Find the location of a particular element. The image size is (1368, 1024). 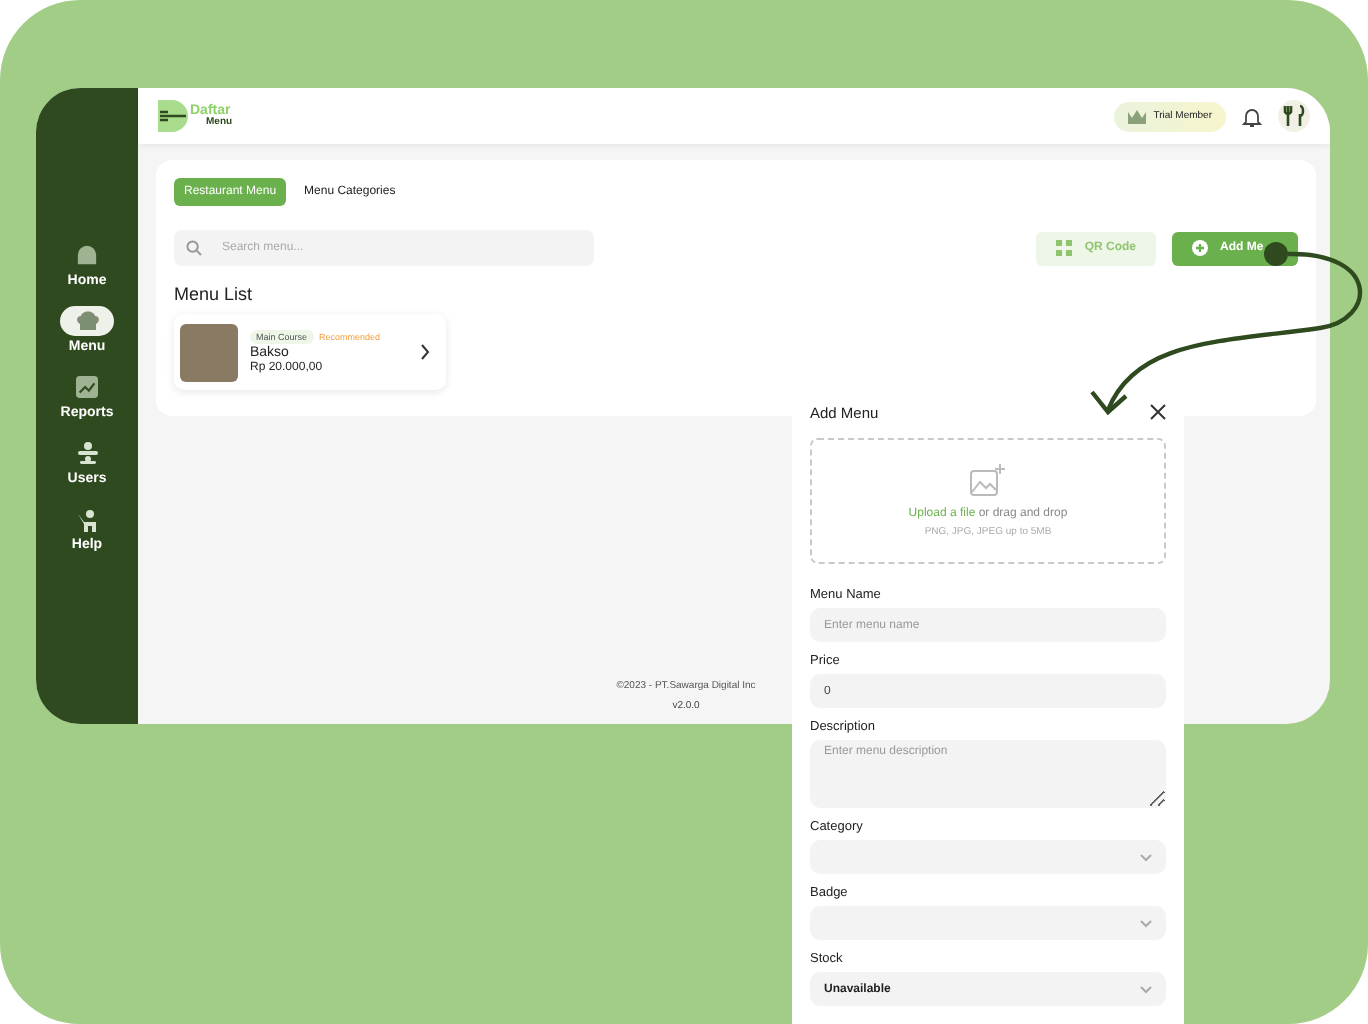

search-icon is located at coordinates (194, 248).